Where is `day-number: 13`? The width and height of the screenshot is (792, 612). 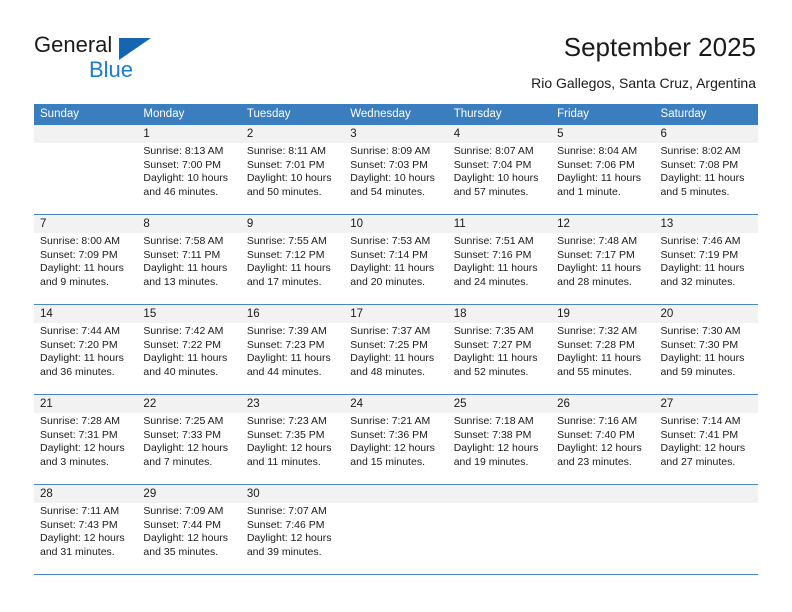 day-number: 13 is located at coordinates (706, 224).